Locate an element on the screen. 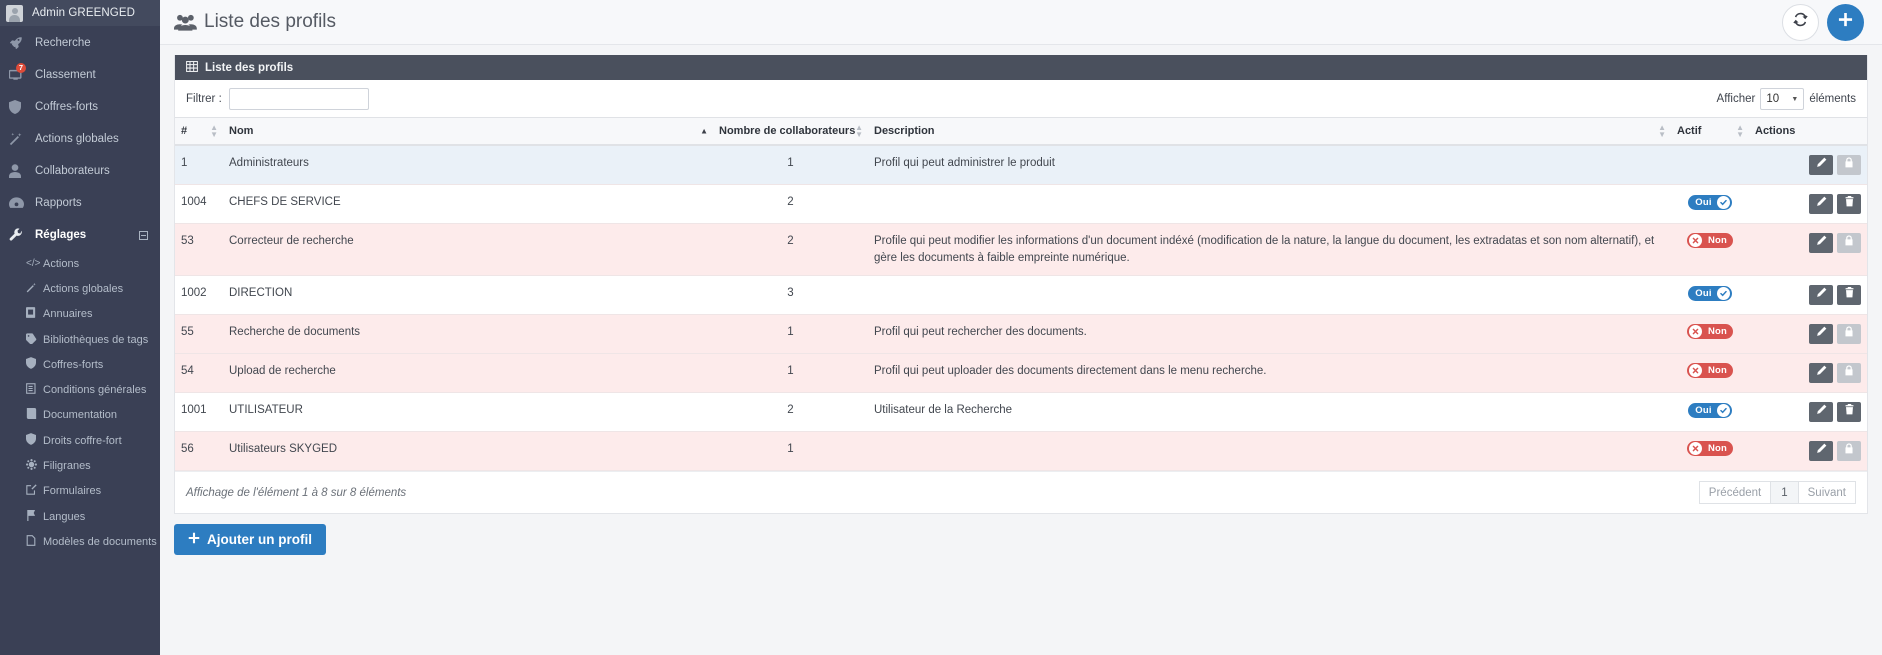  cell-nom: UTILISATEUR is located at coordinates (468, 412).